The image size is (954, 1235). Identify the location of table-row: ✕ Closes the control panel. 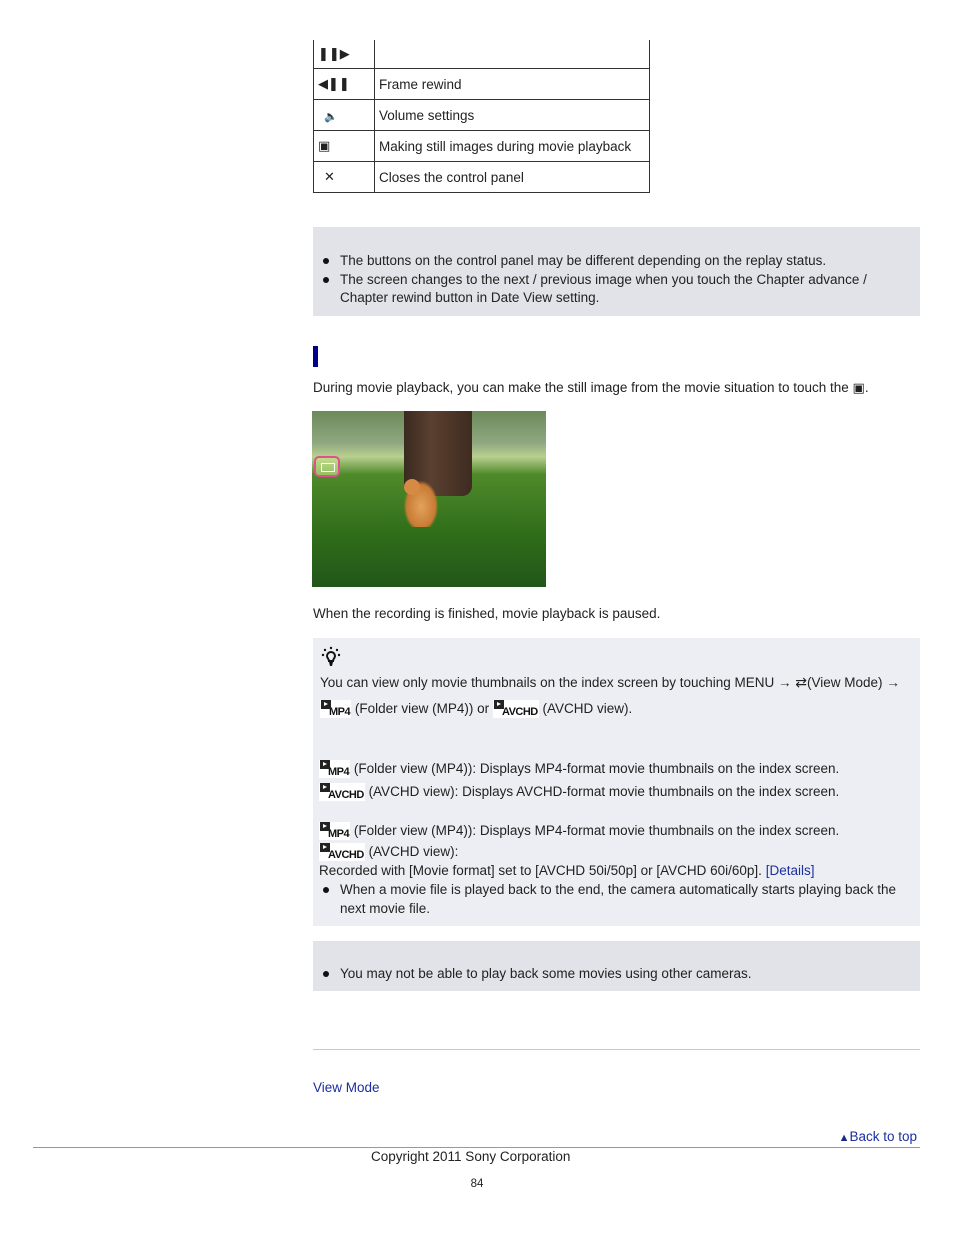
(481, 177).